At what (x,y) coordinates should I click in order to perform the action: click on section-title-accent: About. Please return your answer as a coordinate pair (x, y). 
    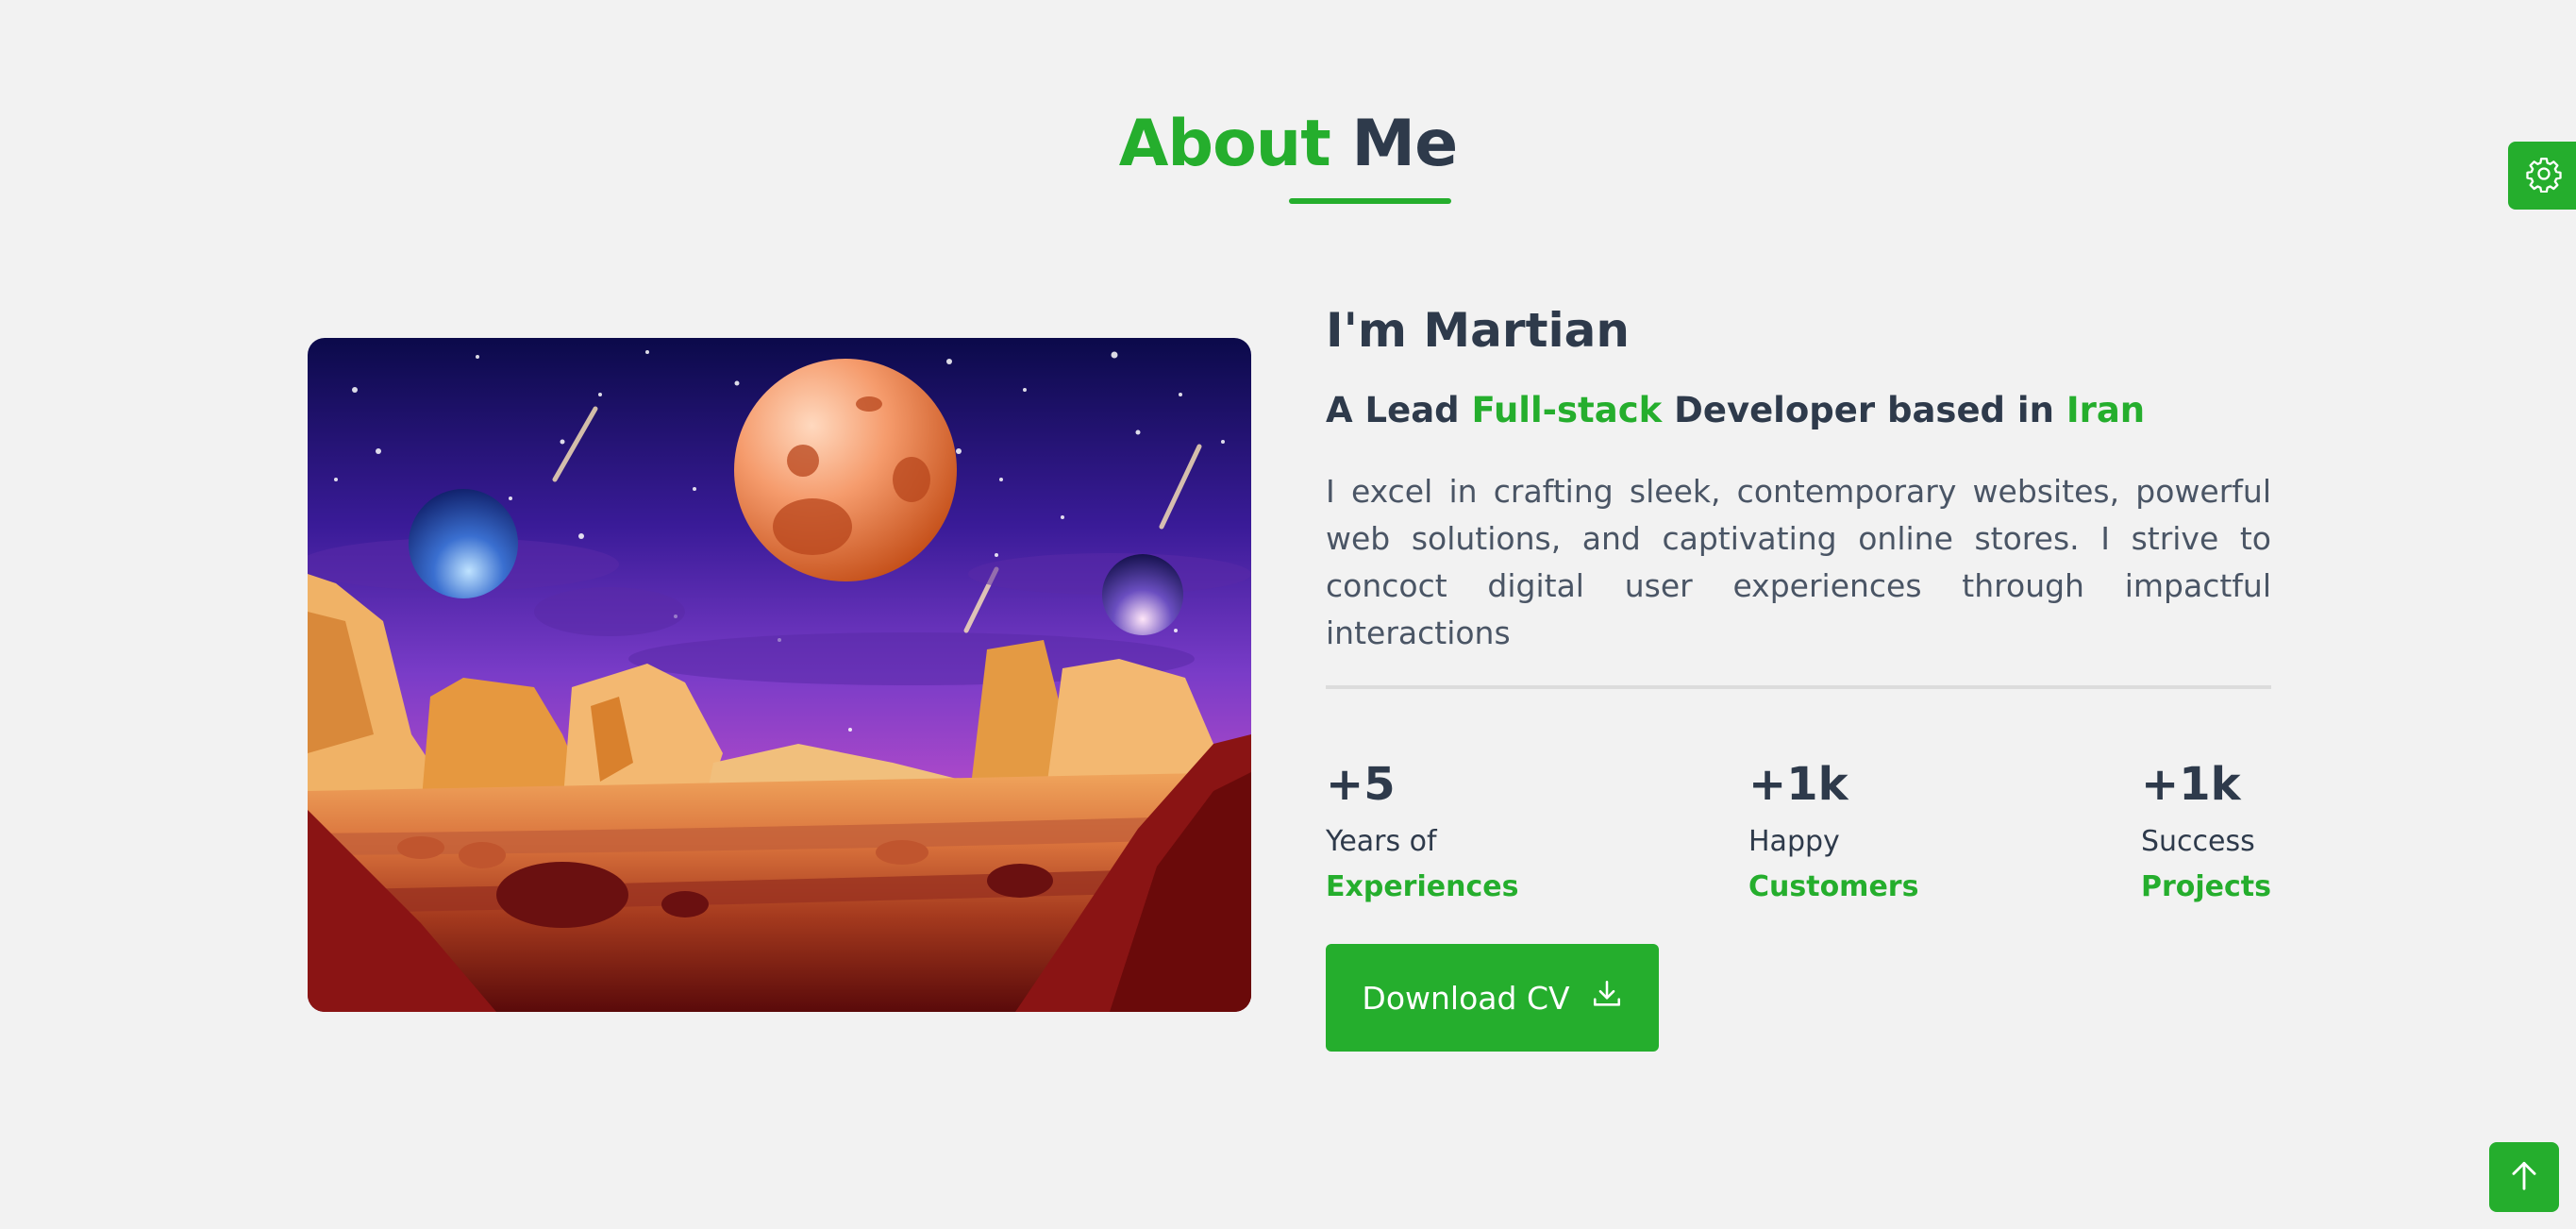
    Looking at the image, I should click on (1224, 144).